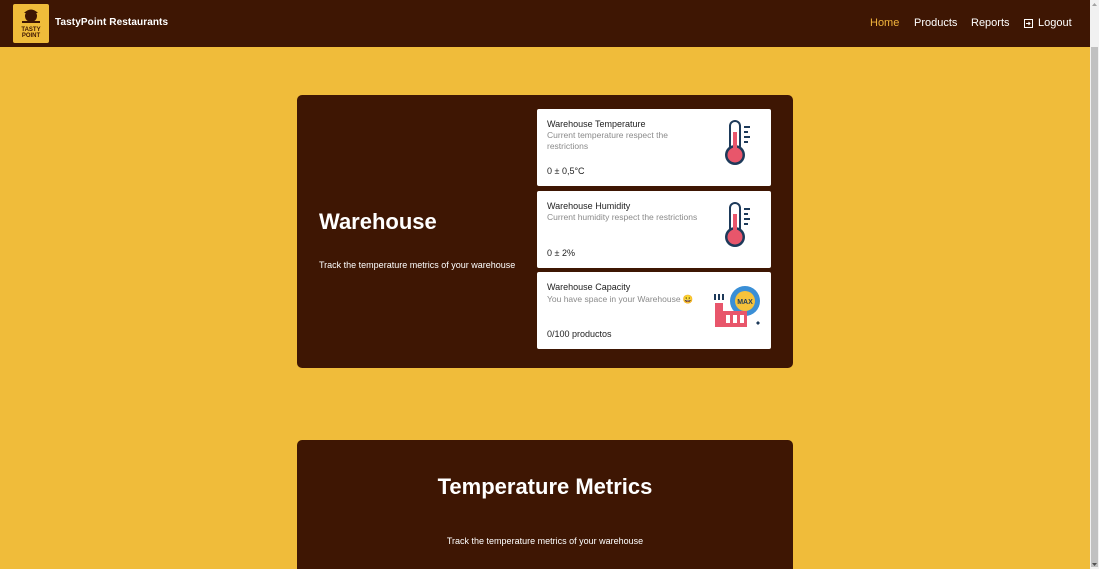 Image resolution: width=1099 pixels, height=569 pixels. What do you see at coordinates (111, 22) in the screenshot?
I see `brand-name: TastyPoint Restaurants` at bounding box center [111, 22].